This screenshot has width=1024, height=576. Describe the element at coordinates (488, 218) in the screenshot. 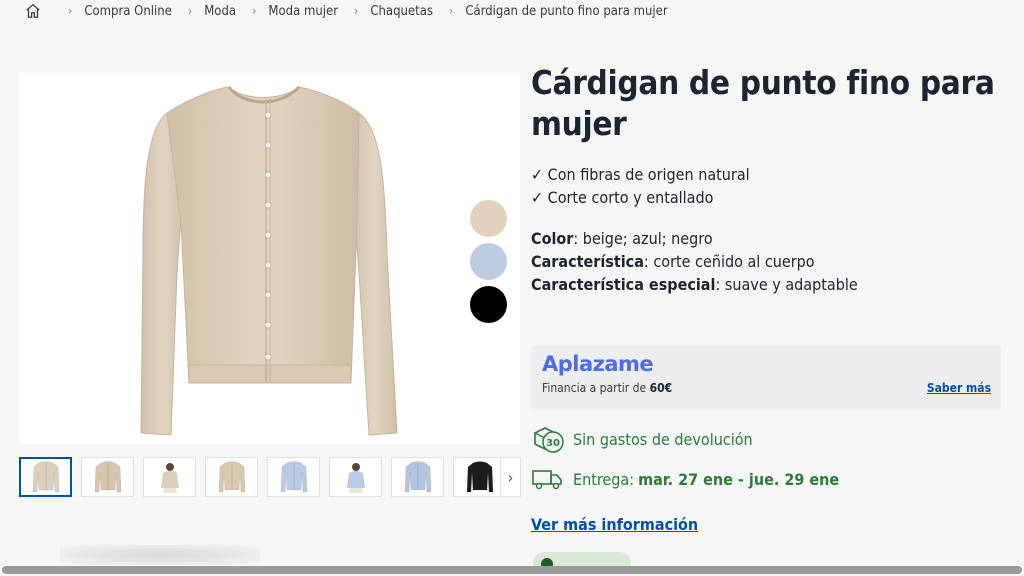

I see `swatch-beige` at that location.